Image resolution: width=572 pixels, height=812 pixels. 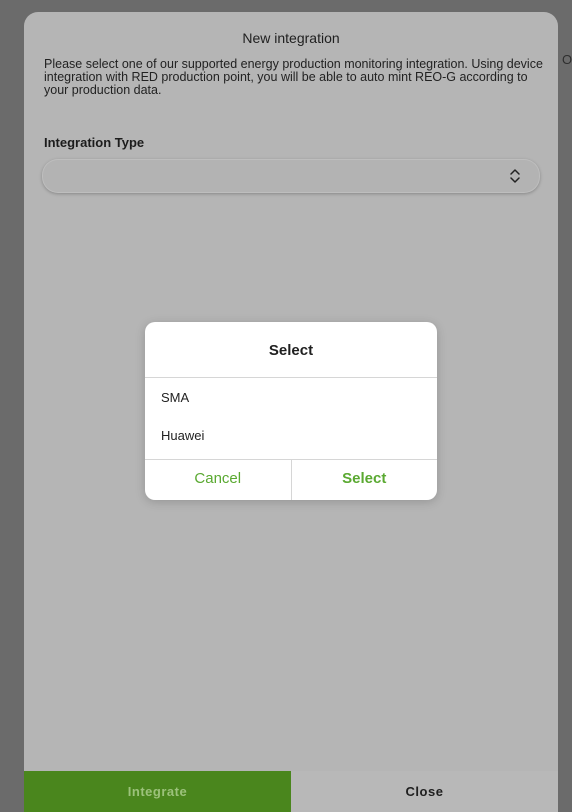 I want to click on integration-type-label: Integration Type, so click(x=94, y=142).